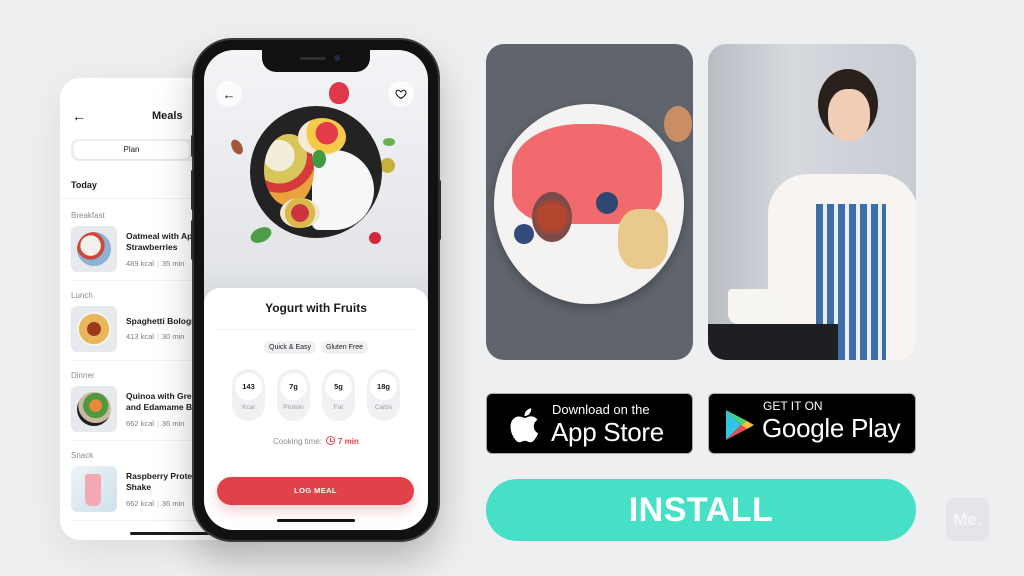 The image size is (1024, 576). What do you see at coordinates (173, 336) in the screenshot?
I see `meal-time: 30 min` at bounding box center [173, 336].